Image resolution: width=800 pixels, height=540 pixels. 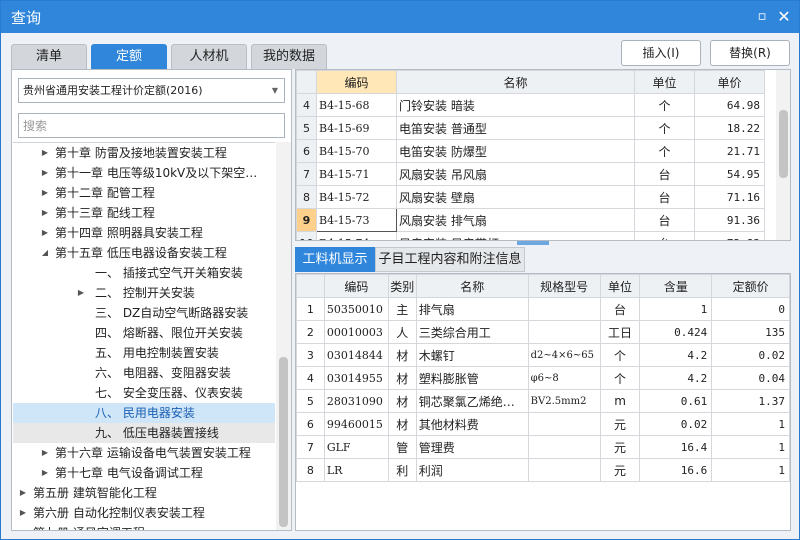 I want to click on spec-cell: d2~4×6~65, so click(x=564, y=355).